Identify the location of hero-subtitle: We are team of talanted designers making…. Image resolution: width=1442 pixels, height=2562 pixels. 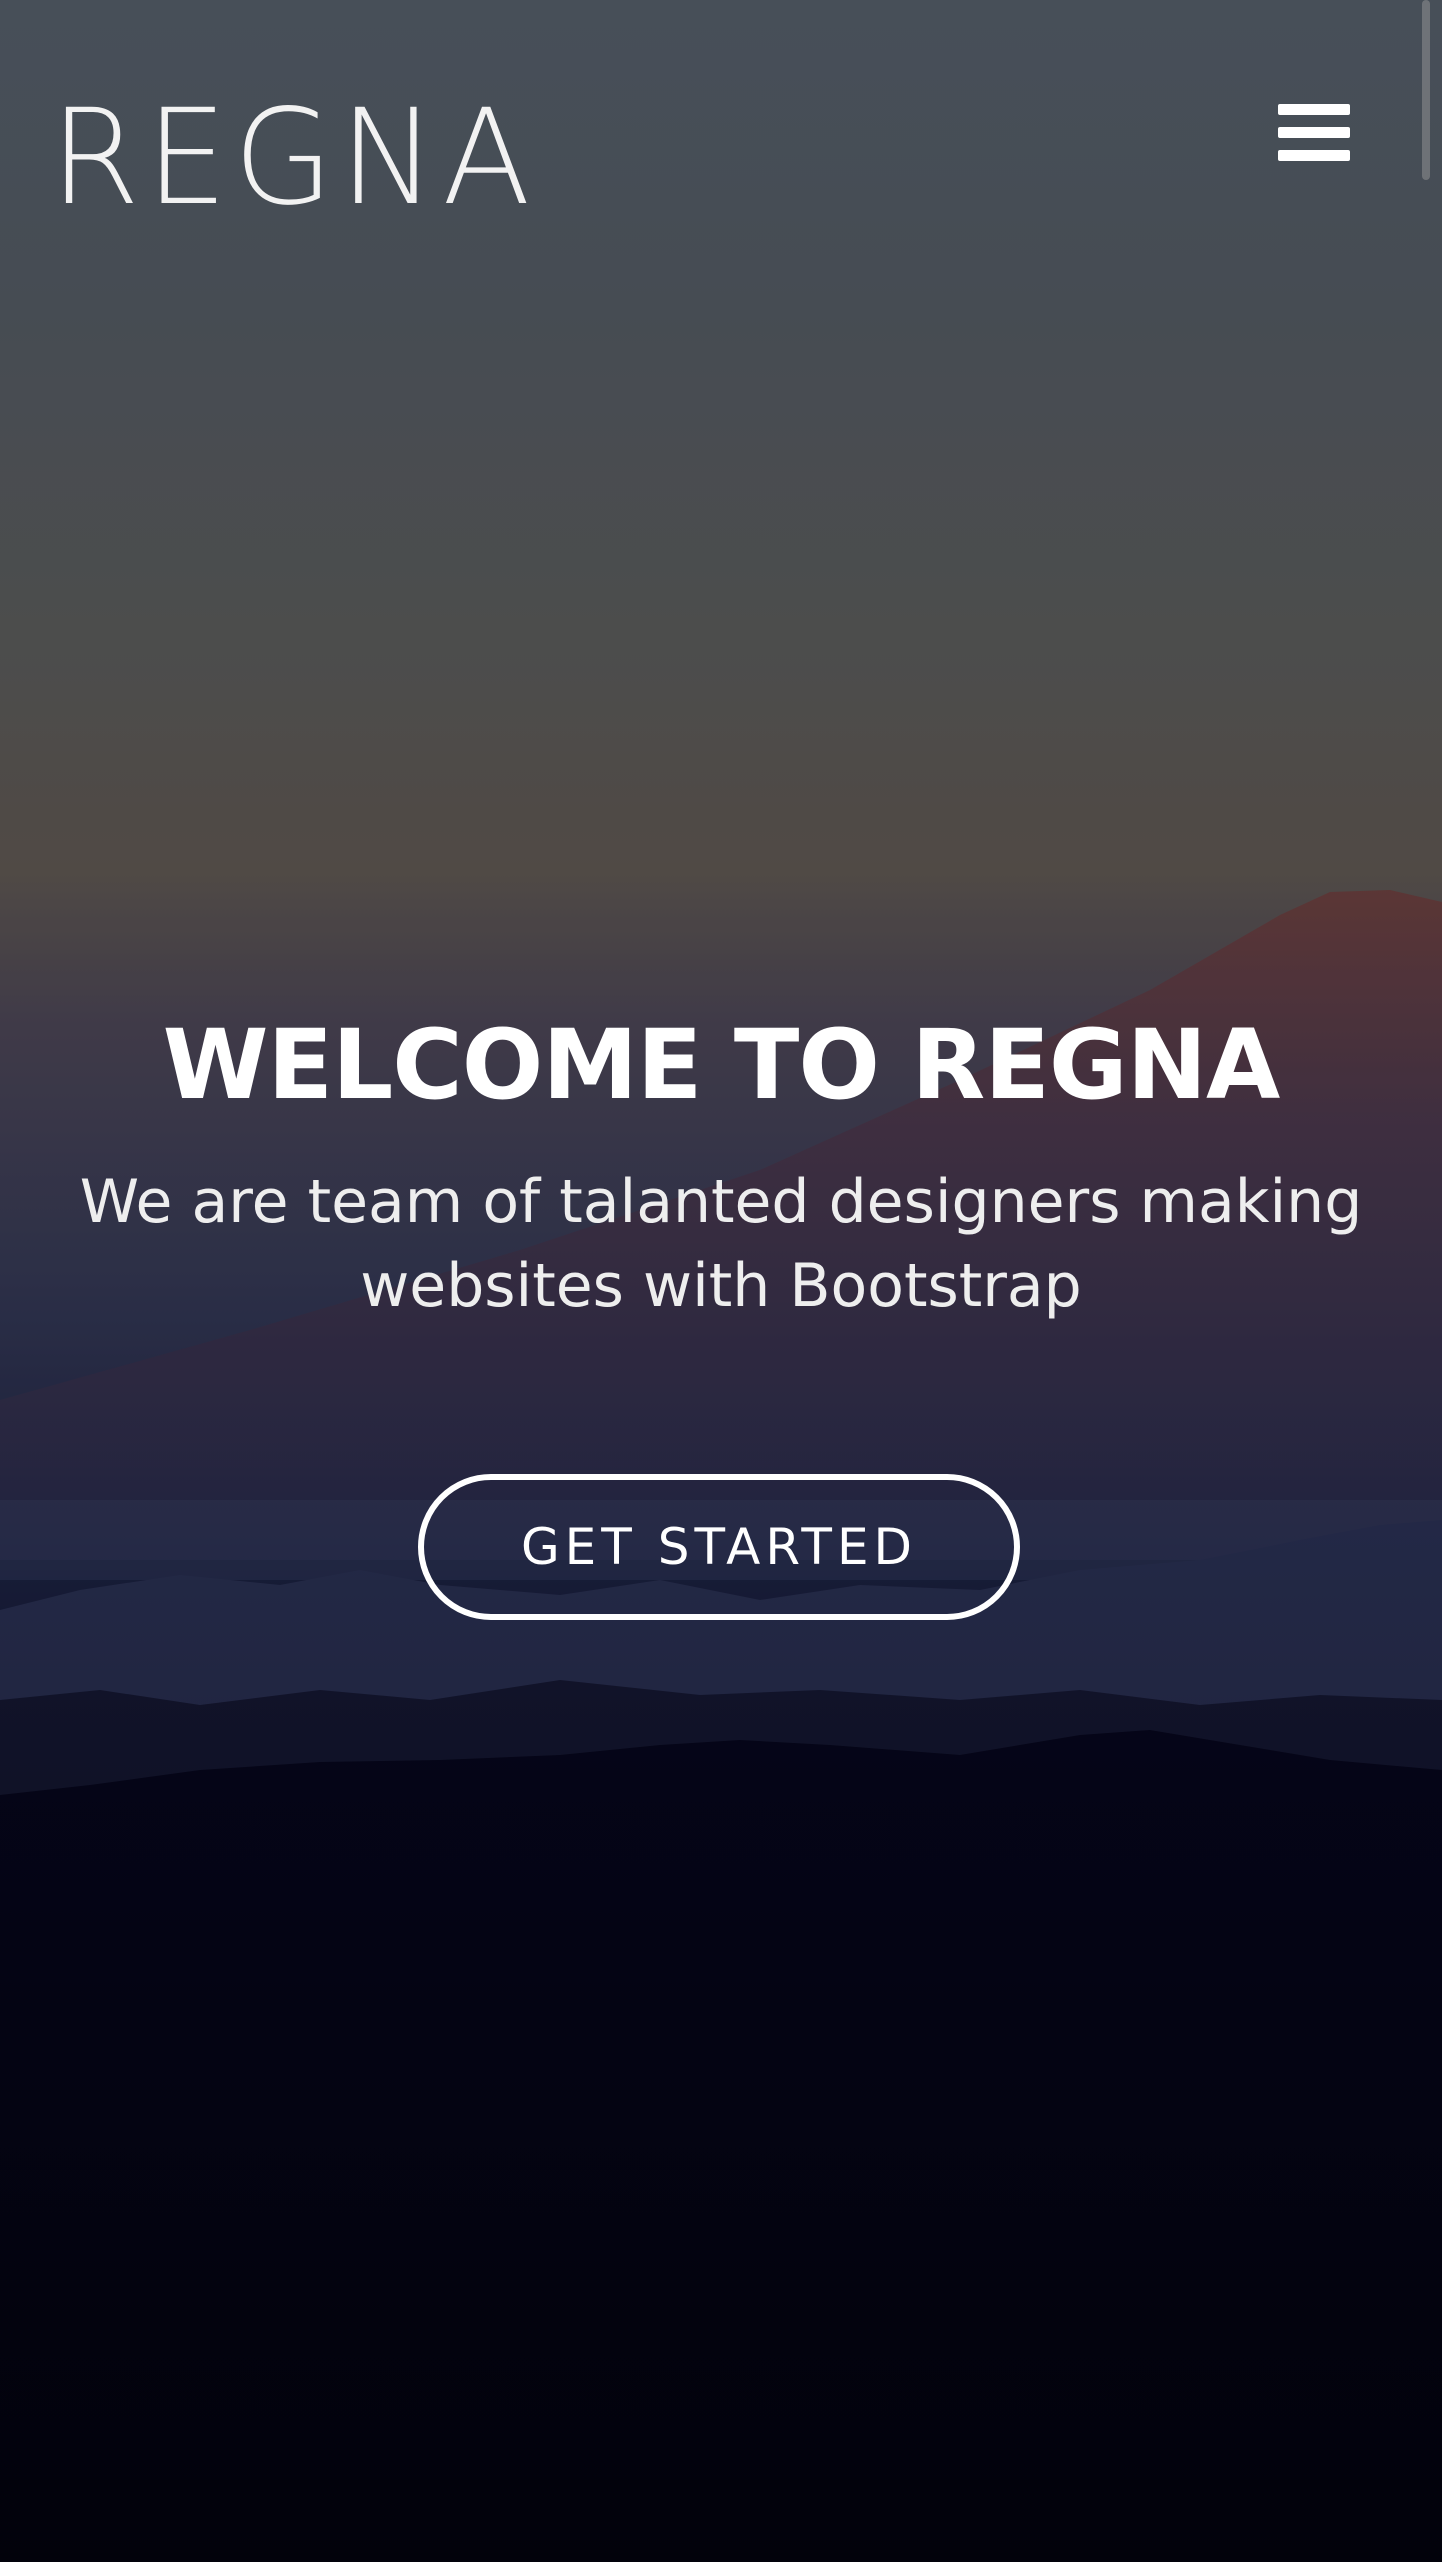
(721, 1244).